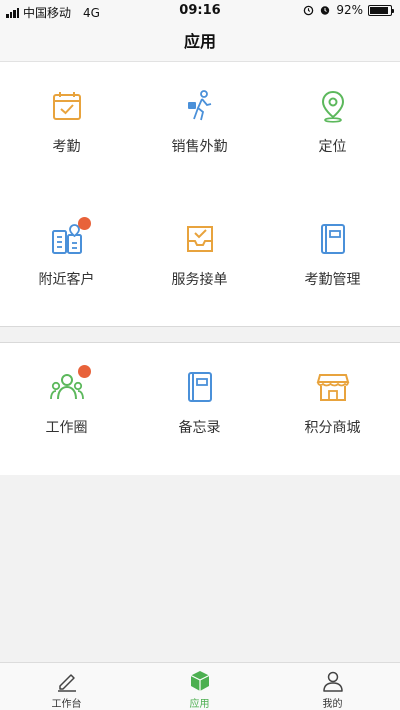  What do you see at coordinates (332, 408) in the screenshot?
I see `app-points-mall: 积分商城` at bounding box center [332, 408].